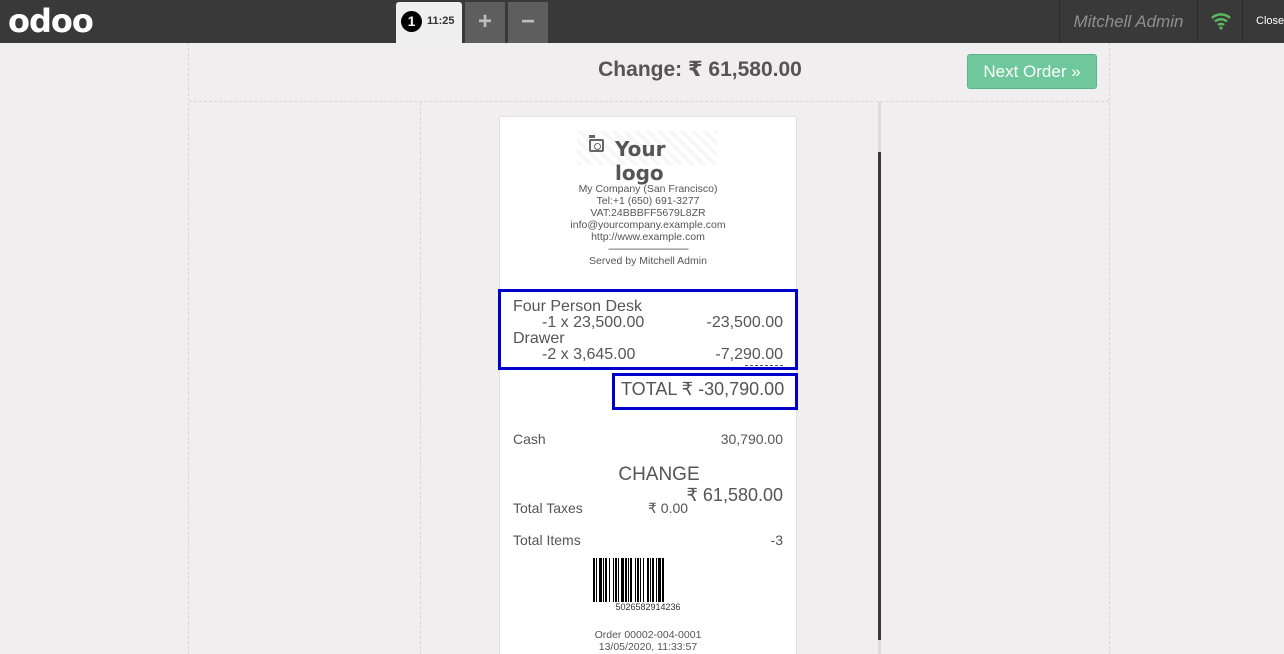 The image size is (1284, 654). I want to click on company-email: info@yourcompany.example.com, so click(648, 225).